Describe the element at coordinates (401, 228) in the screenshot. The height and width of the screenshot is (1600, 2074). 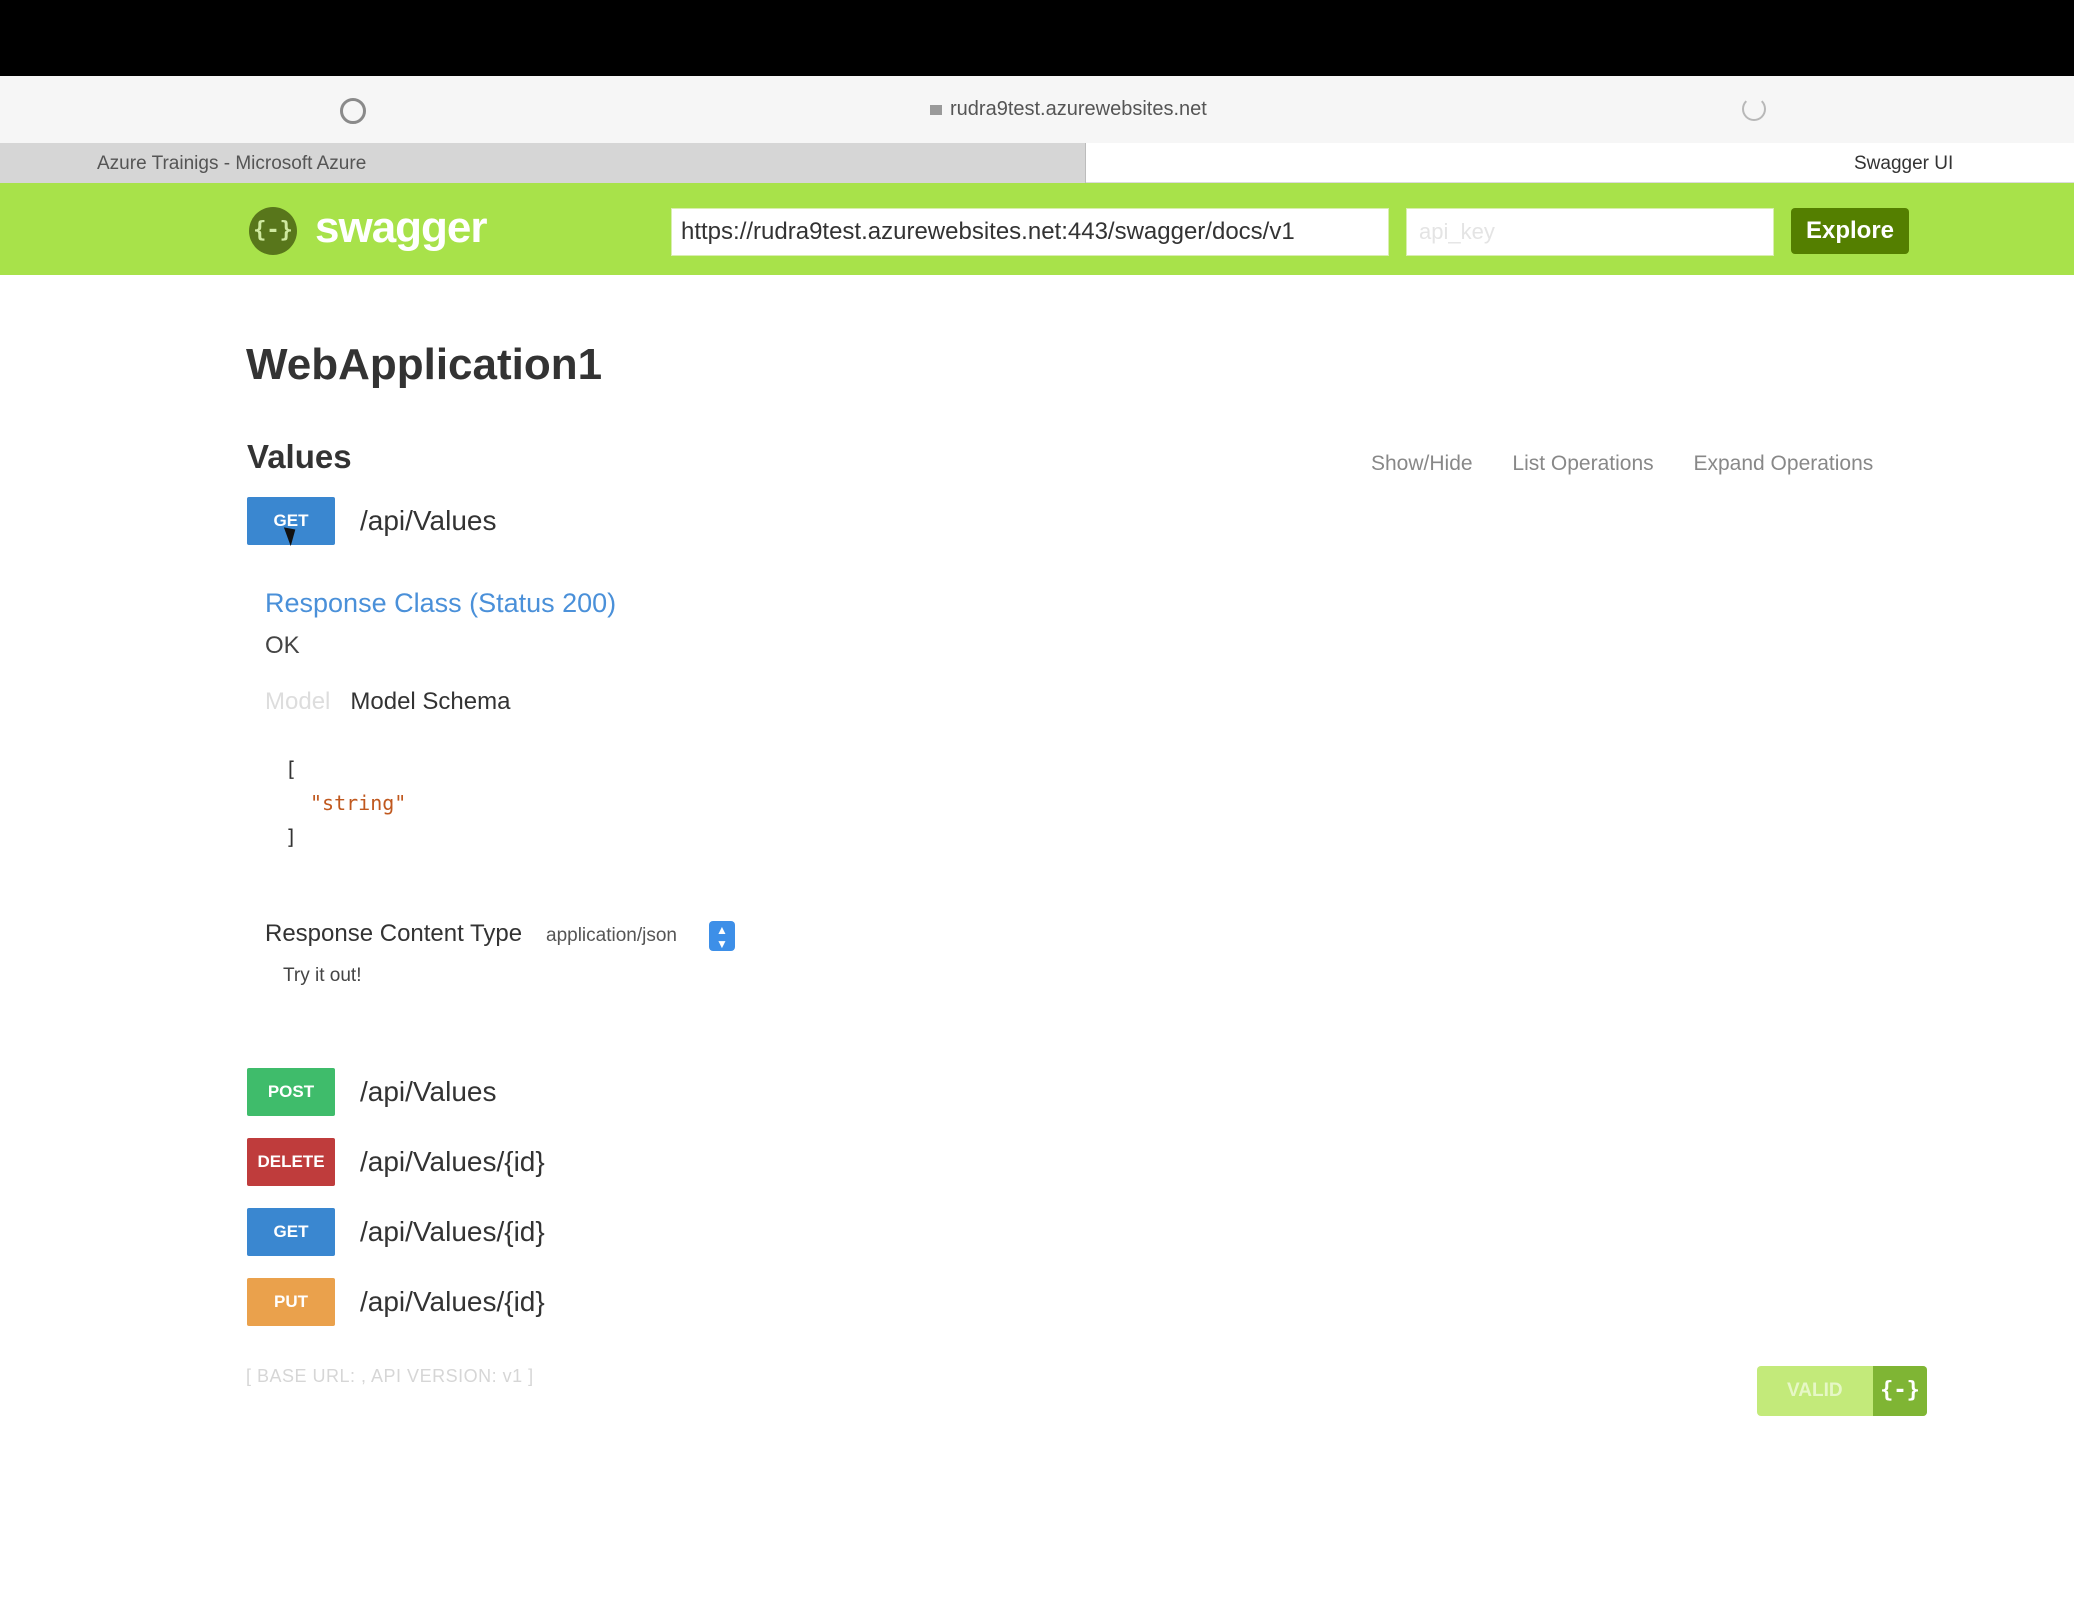
I see `swagger-logo-text: swagger` at that location.